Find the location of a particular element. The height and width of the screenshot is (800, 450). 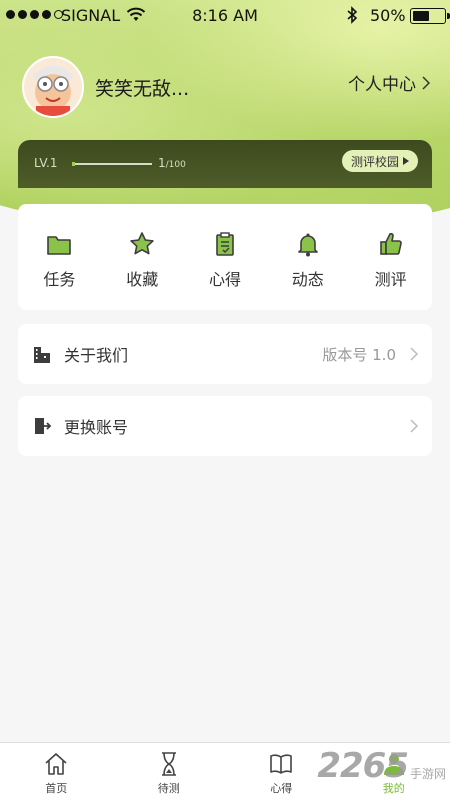

exit-door-icon is located at coordinates (43, 426).